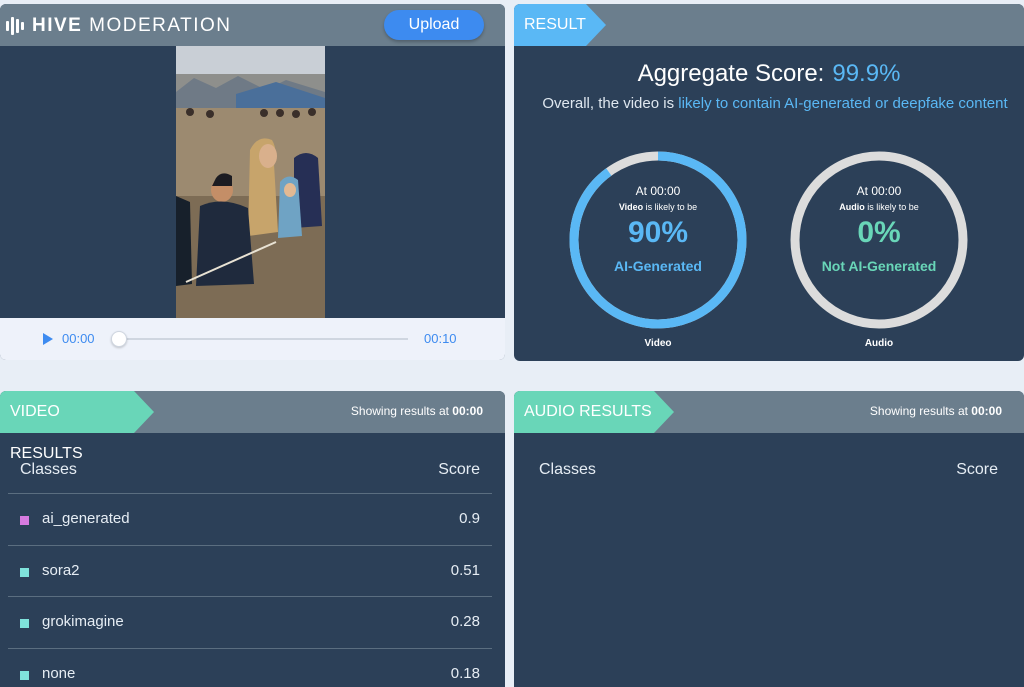 The image size is (1024, 687). What do you see at coordinates (879, 343) in the screenshot?
I see `gauge-caption: Audio` at bounding box center [879, 343].